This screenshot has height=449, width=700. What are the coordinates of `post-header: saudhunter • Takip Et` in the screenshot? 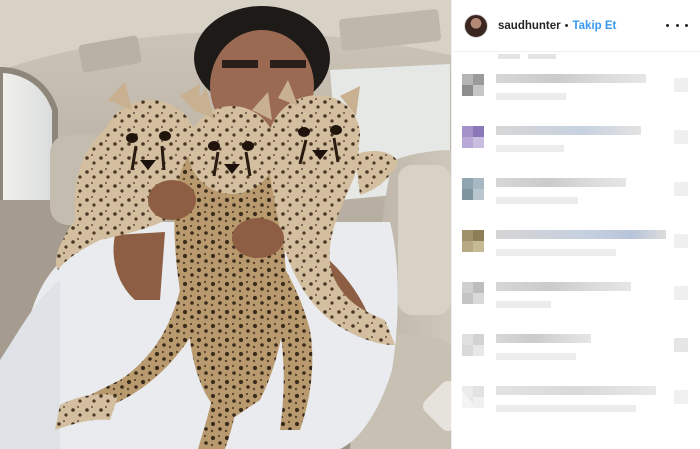 It's located at (576, 26).